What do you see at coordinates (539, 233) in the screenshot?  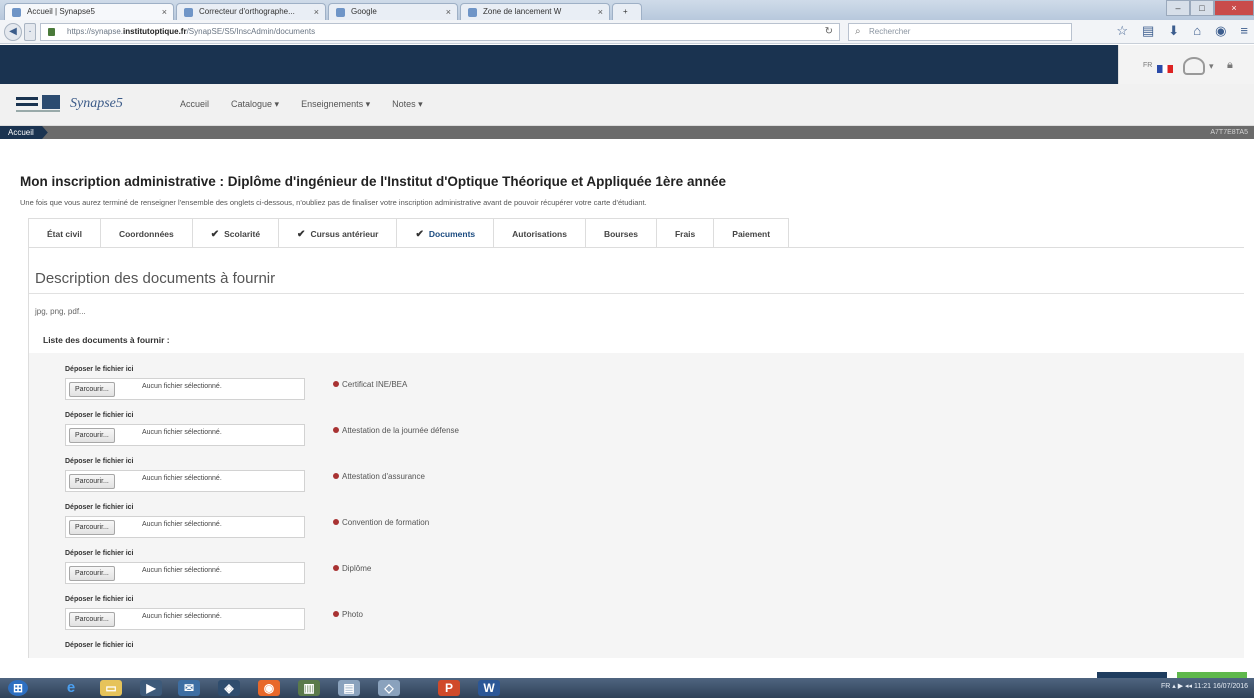 I see `tab-autorisations: Autorisations` at bounding box center [539, 233].